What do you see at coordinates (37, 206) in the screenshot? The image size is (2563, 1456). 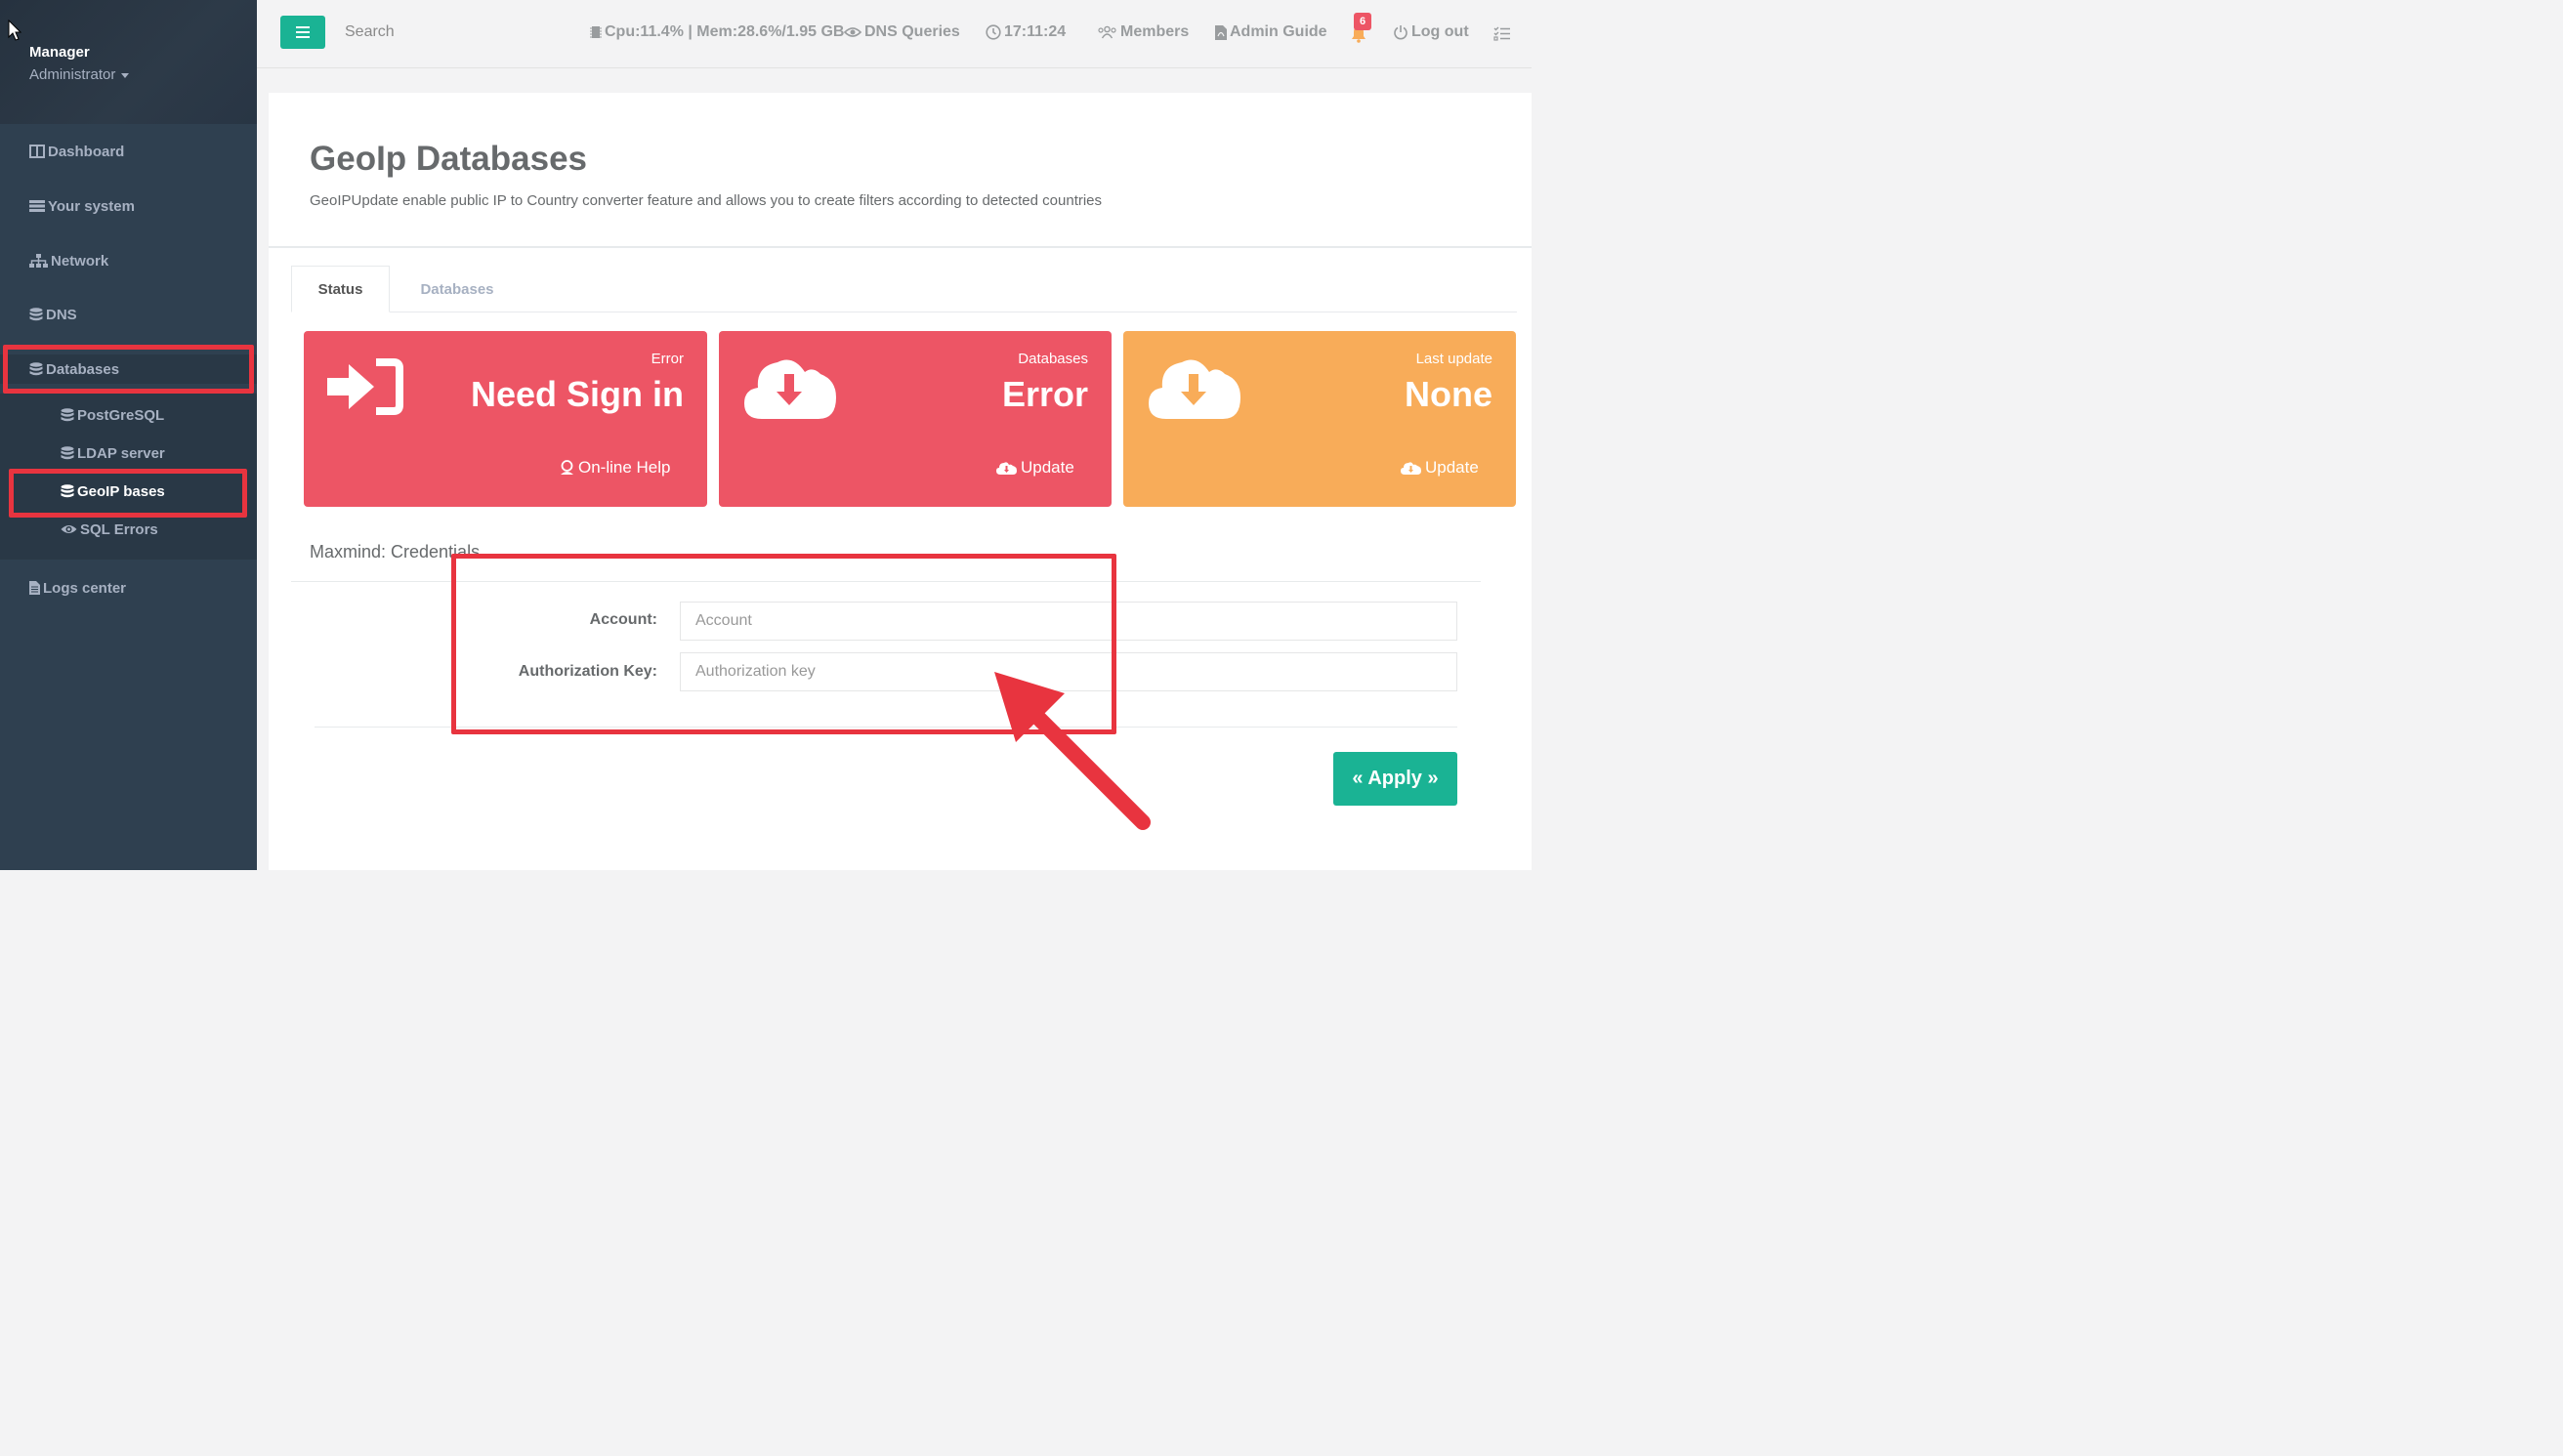 I see `server-icon` at bounding box center [37, 206].